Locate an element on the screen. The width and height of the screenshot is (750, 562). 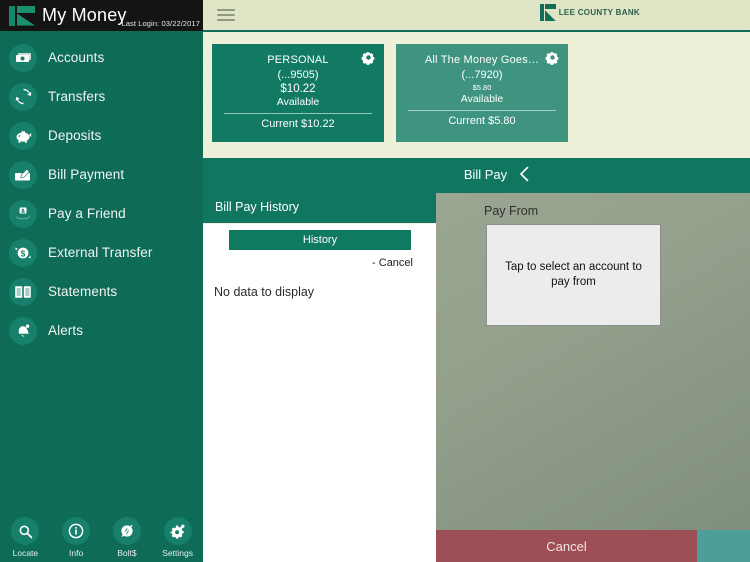
sidebar-item-bill-payment: Bill Payment is located at coordinates (101, 174).